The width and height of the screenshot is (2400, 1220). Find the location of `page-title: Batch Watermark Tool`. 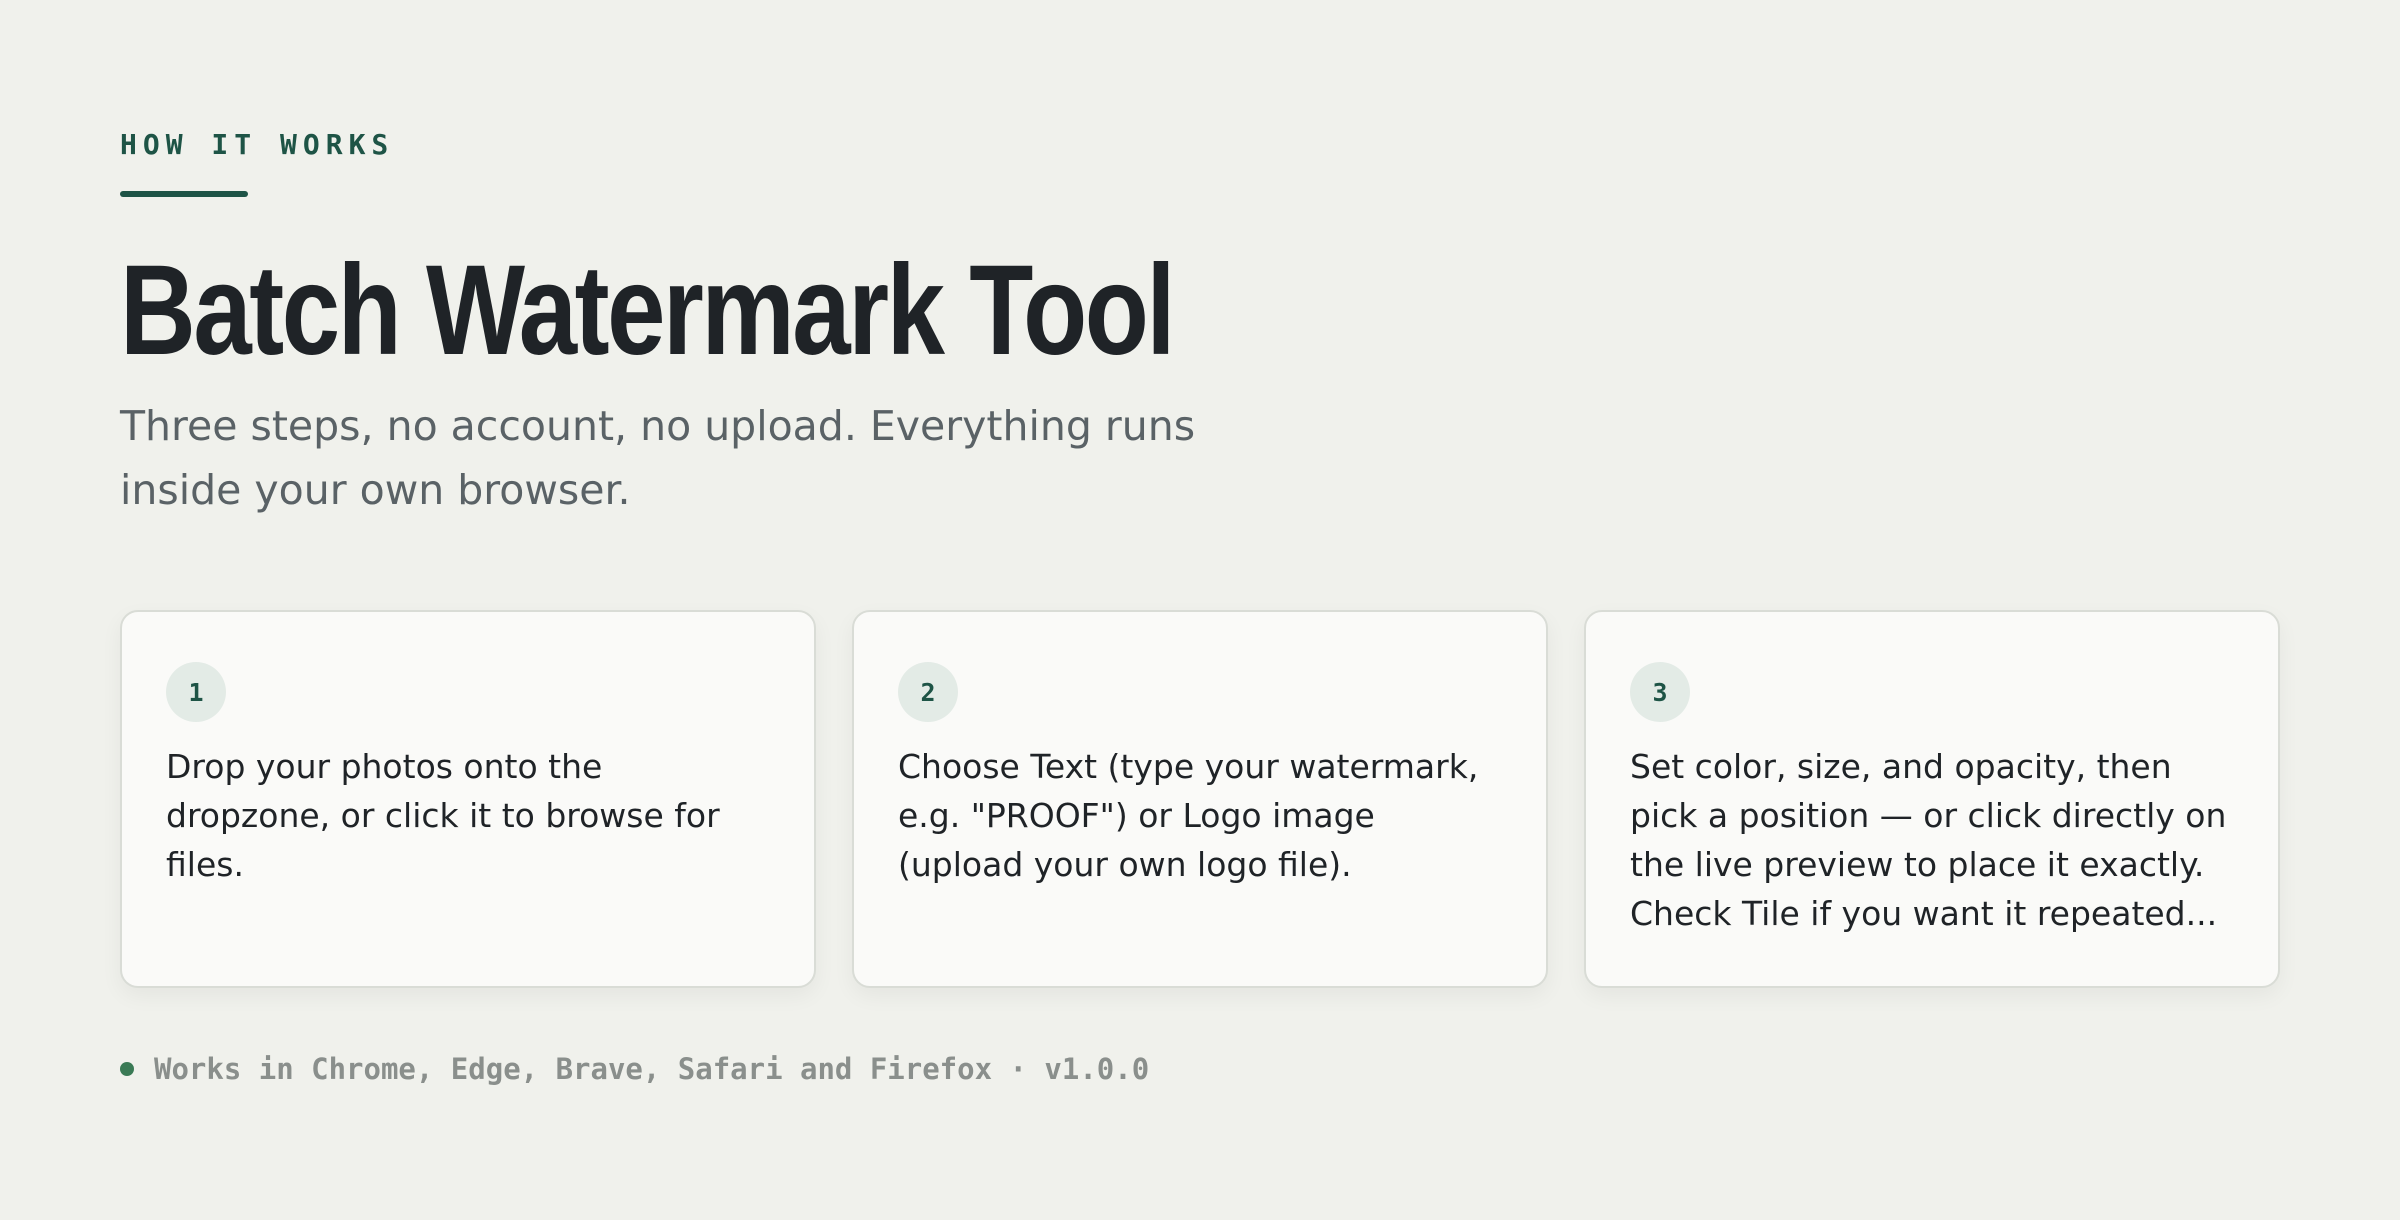

page-title: Batch Watermark Tool is located at coordinates (648, 310).